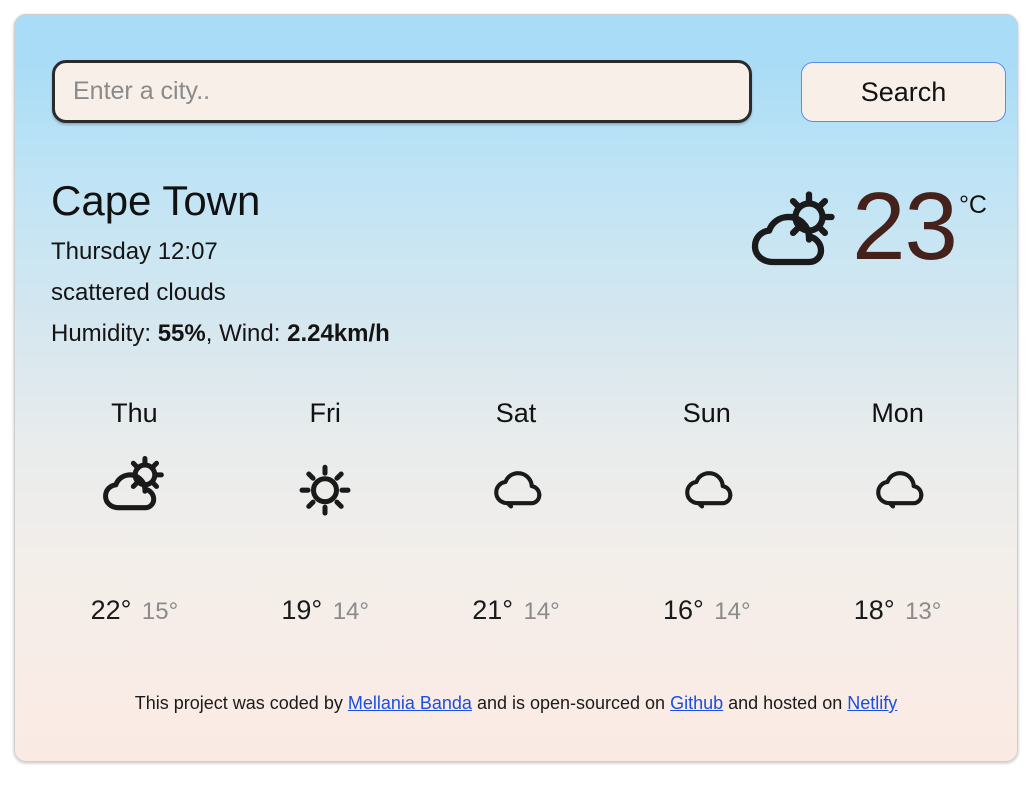 Image resolution: width=1032 pixels, height=791 pixels. I want to click on footer-text-3: and hosted on, so click(785, 703).